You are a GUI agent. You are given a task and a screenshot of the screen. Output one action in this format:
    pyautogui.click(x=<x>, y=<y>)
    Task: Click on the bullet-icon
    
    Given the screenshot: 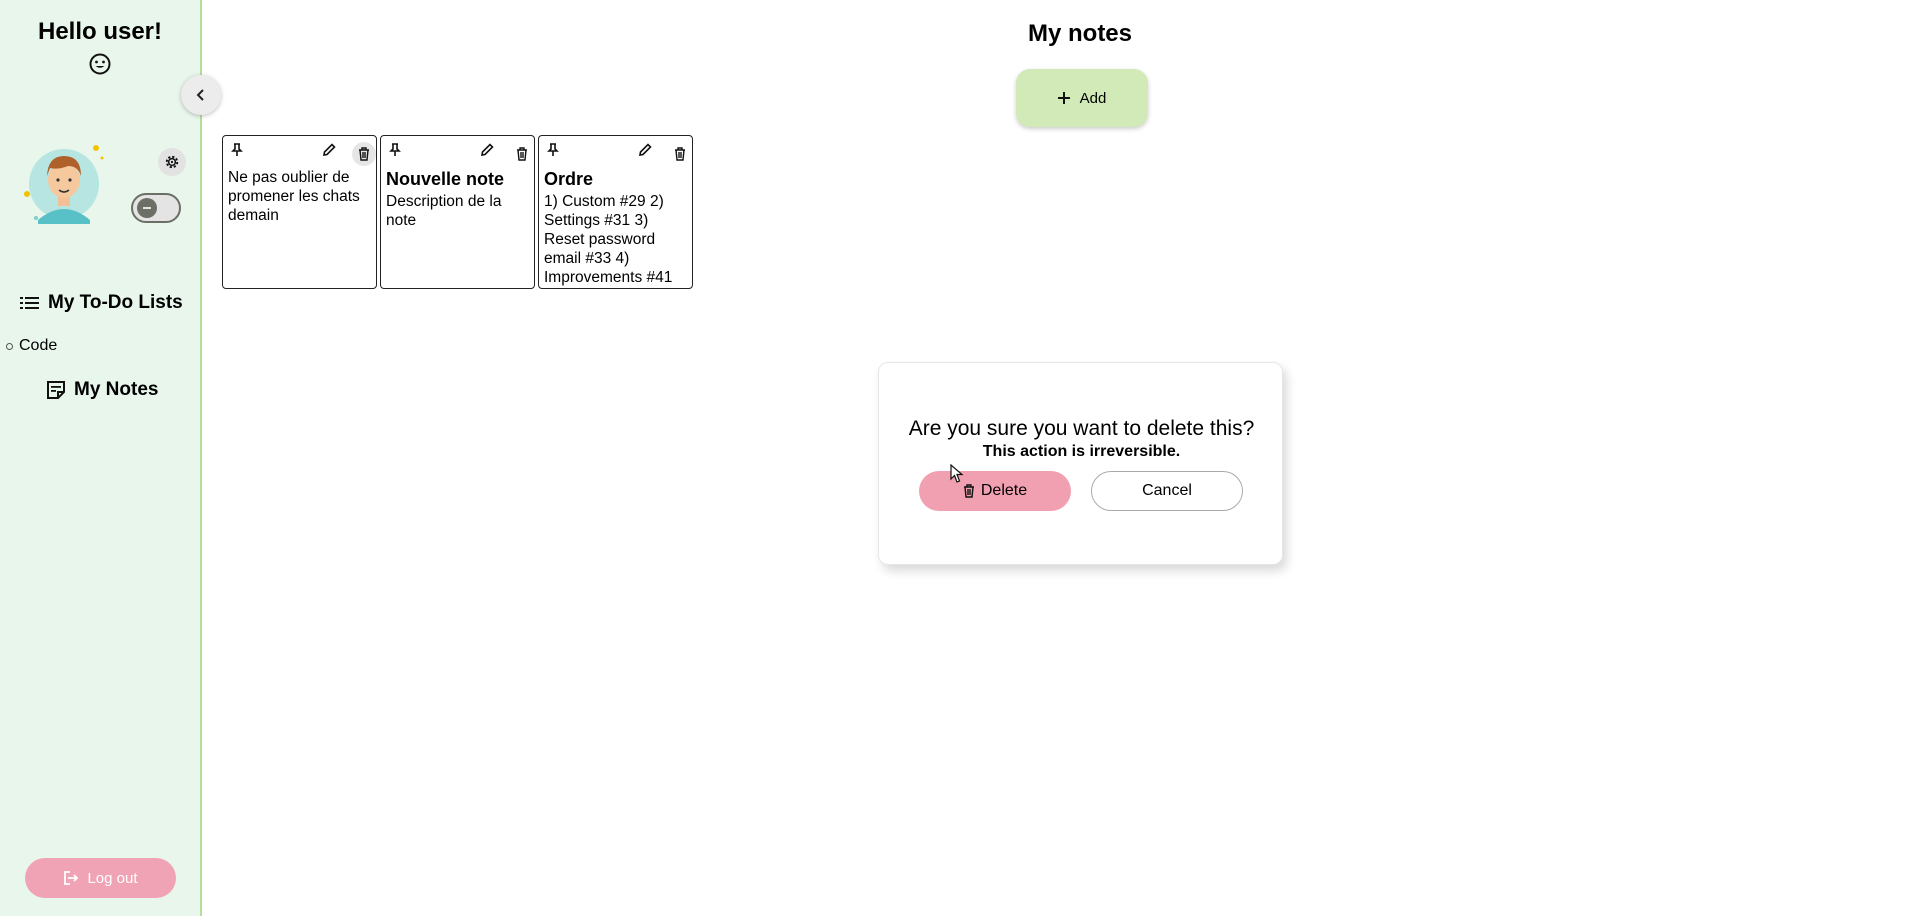 What is the action you would take?
    pyautogui.click(x=9, y=346)
    